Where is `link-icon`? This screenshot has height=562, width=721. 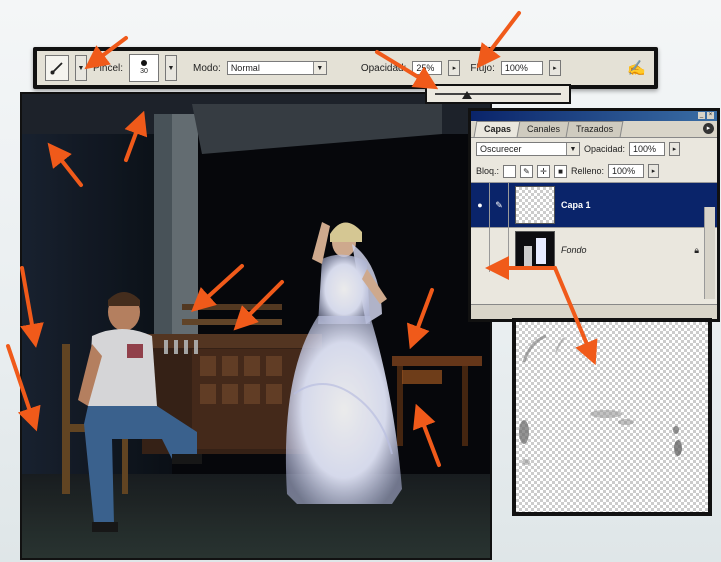 link-icon is located at coordinates (499, 250).